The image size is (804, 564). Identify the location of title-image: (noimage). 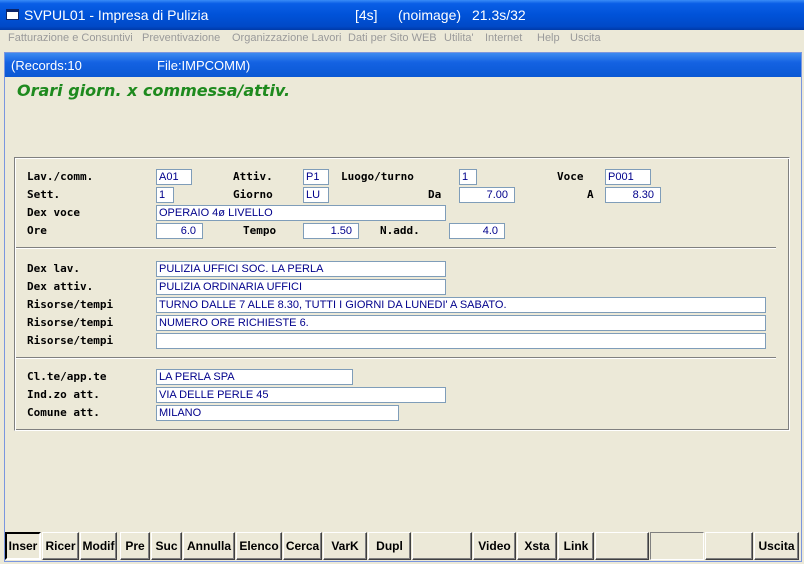
(430, 15).